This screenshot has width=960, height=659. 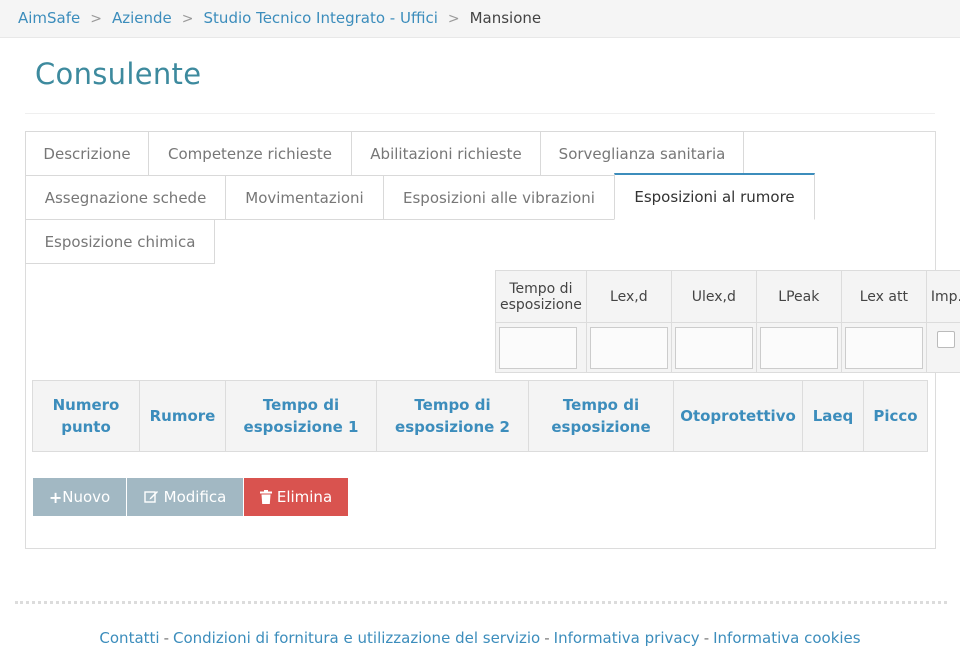 I want to click on breadcrumb-aziende: Aziende, so click(x=142, y=18).